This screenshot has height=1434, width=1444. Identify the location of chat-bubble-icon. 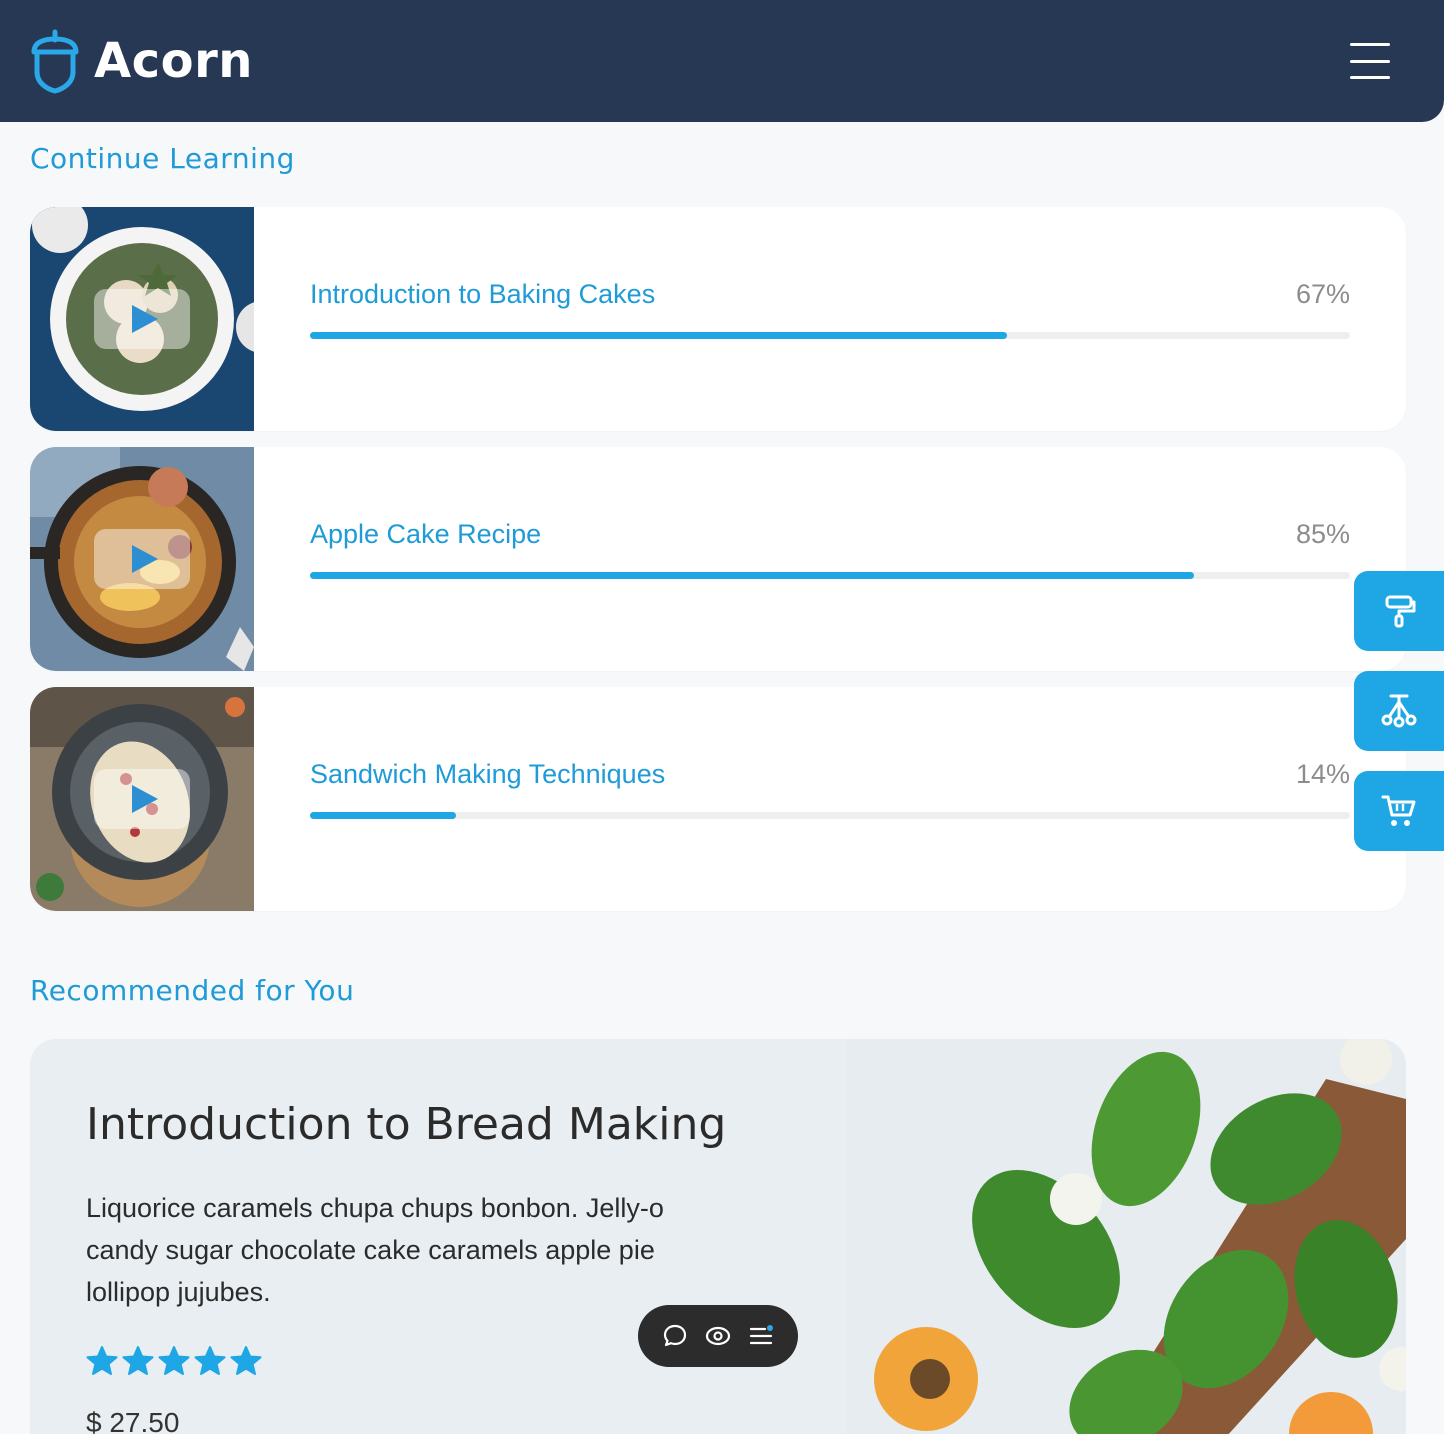
(675, 1336).